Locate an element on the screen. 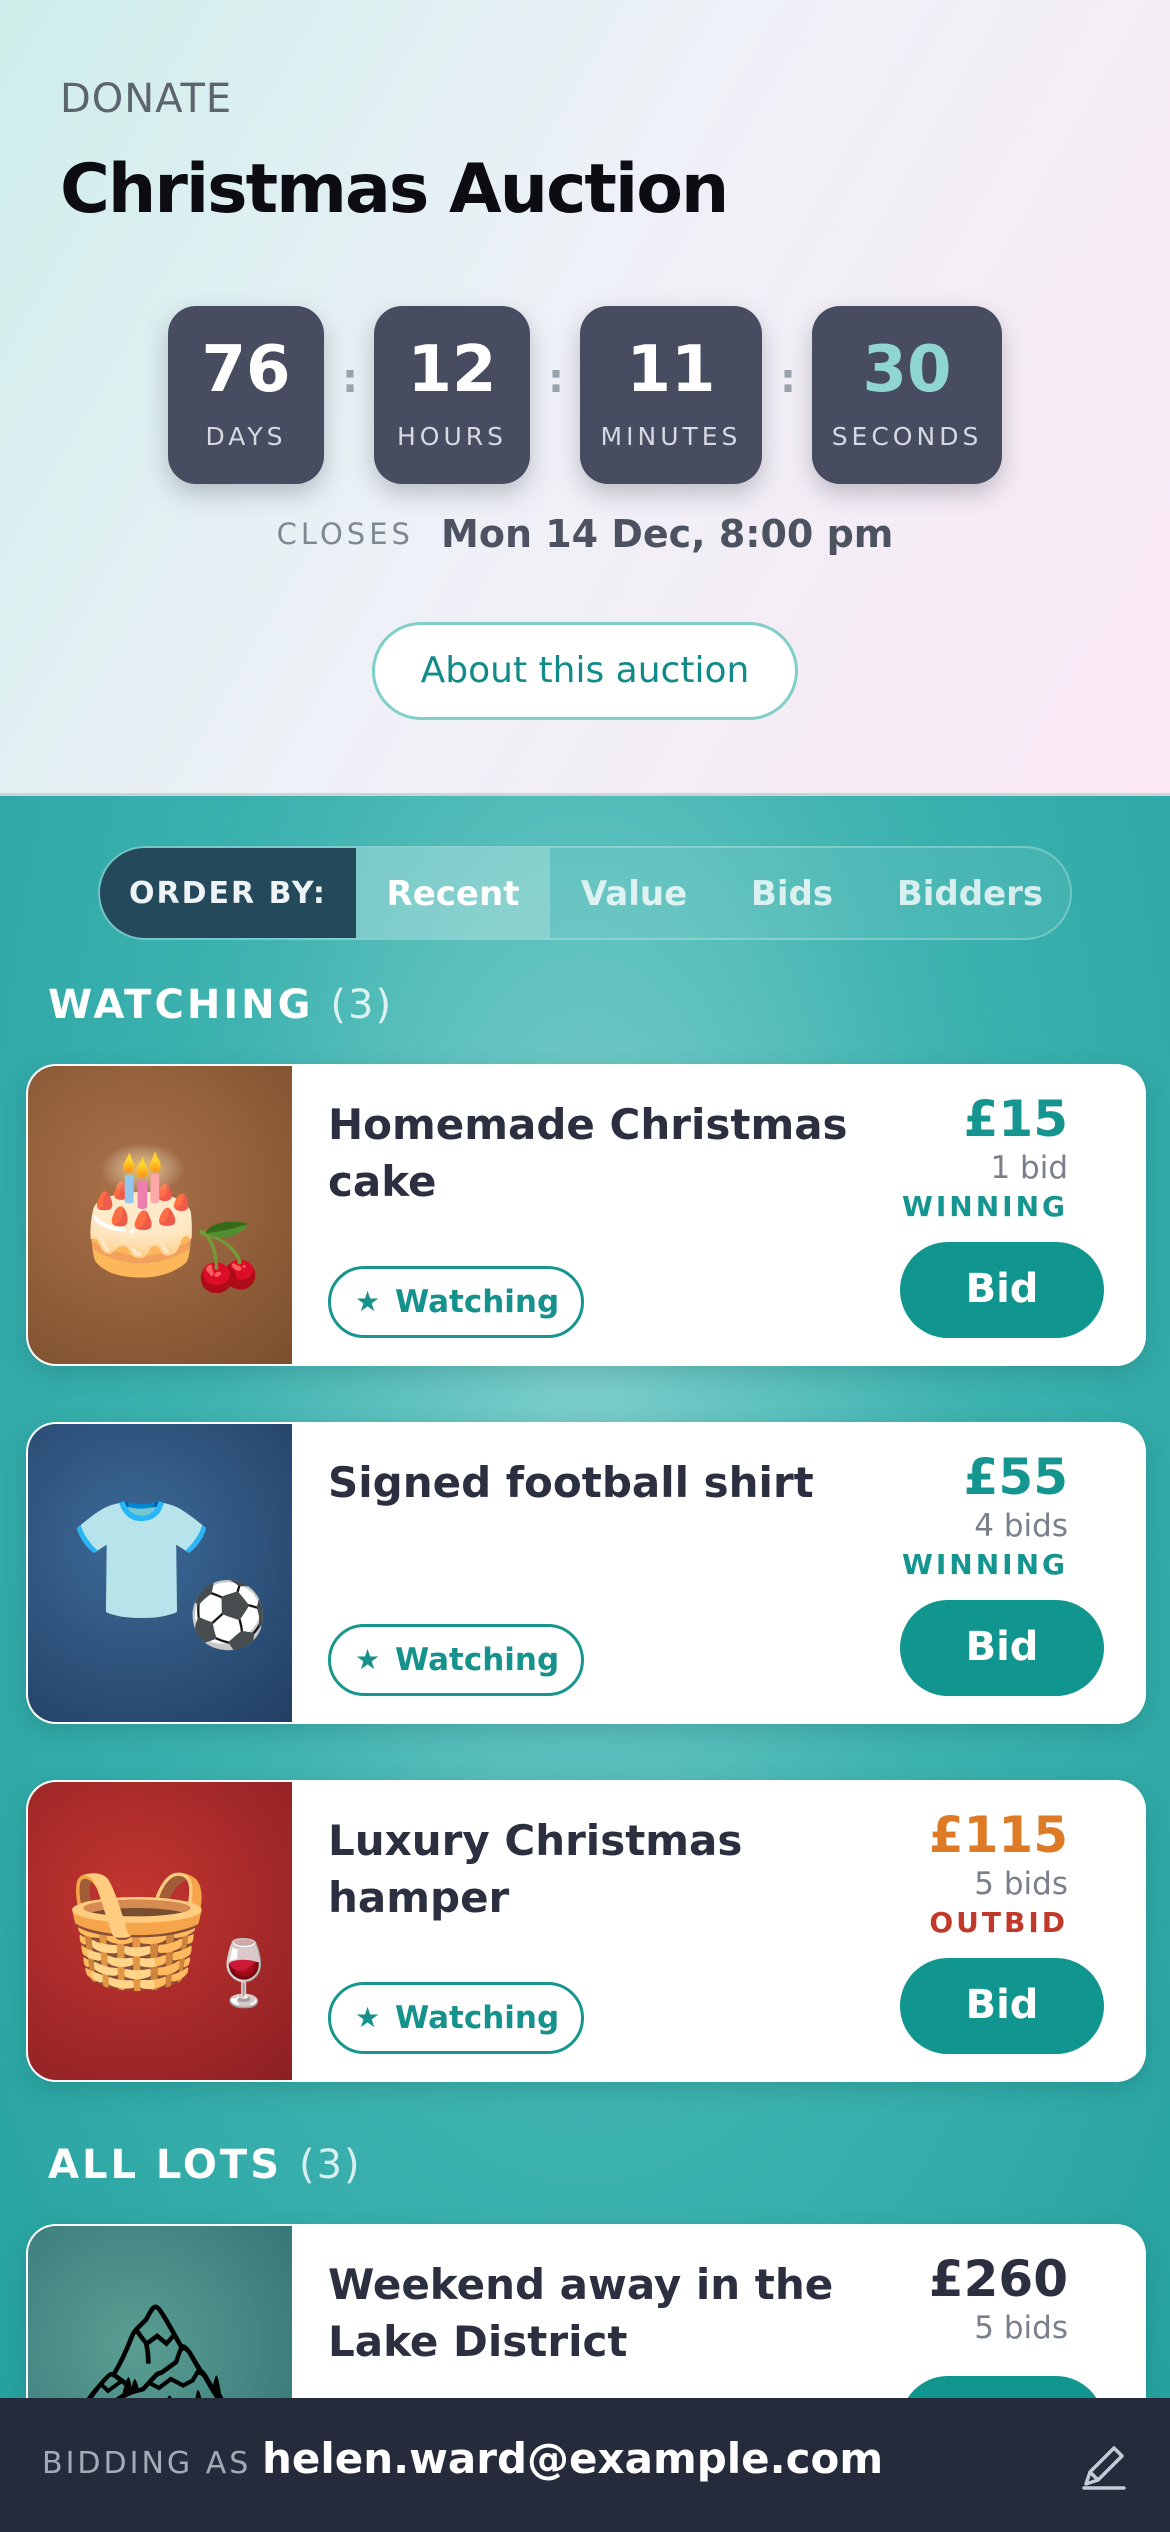 The height and width of the screenshot is (2532, 1170). order-by-control: ORDER BY: Recent Value Bids Bidders is located at coordinates (585, 893).